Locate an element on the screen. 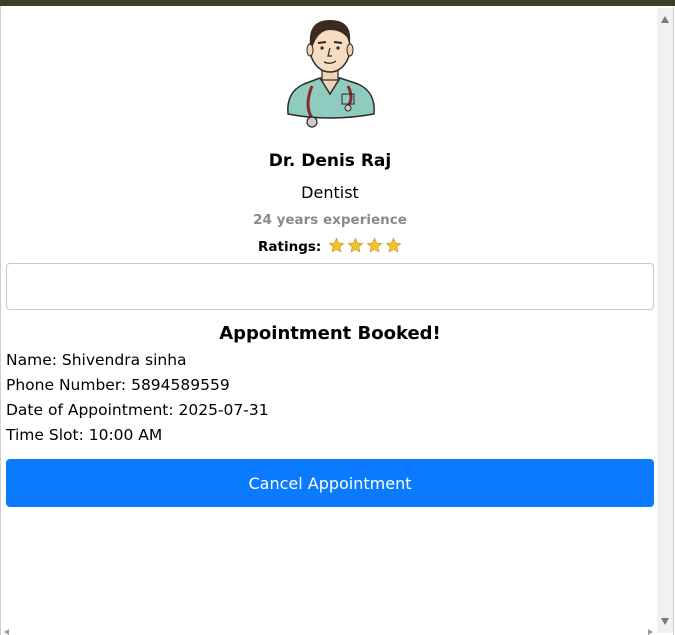 This screenshot has width=675, height=635. scroll-right-icon is located at coordinates (650, 632).